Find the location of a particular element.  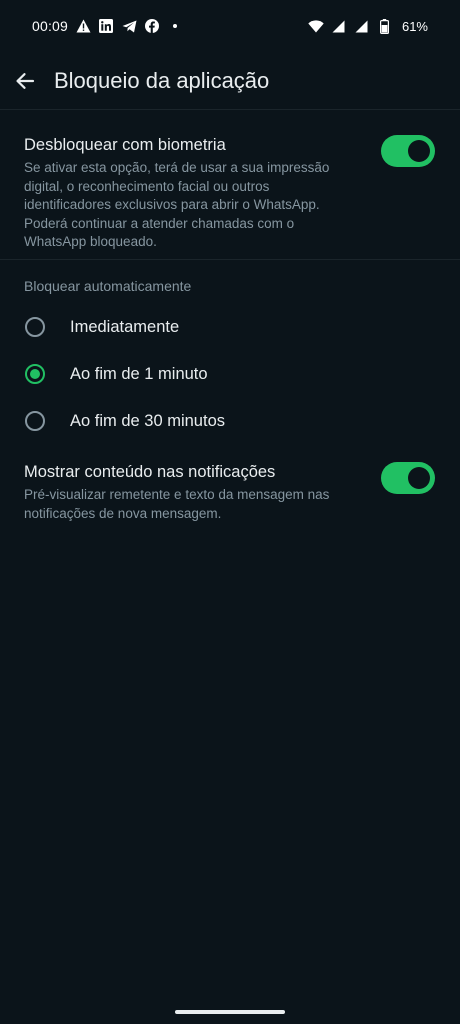

status-left: 00:09 is located at coordinates (105, 26).